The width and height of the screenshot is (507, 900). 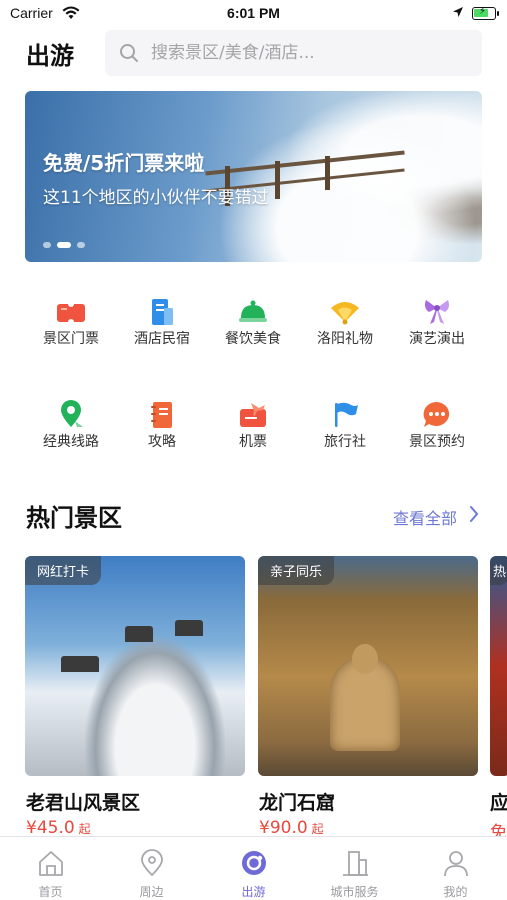 I want to click on pagination-dot-active, so click(x=64, y=245).